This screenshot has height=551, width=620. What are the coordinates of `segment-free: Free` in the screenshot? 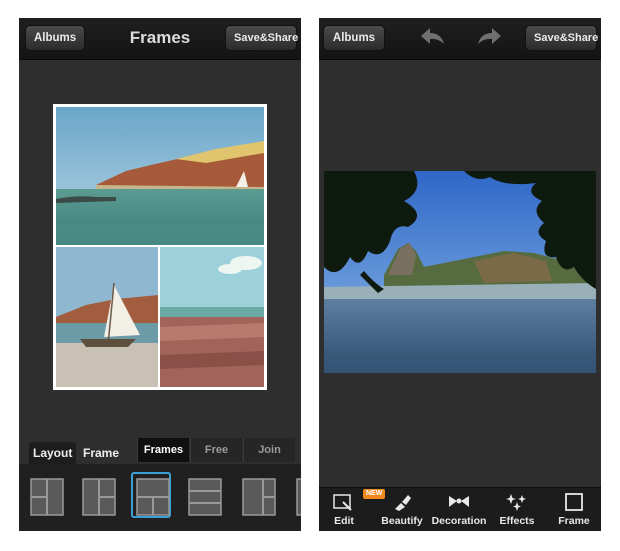 It's located at (216, 450).